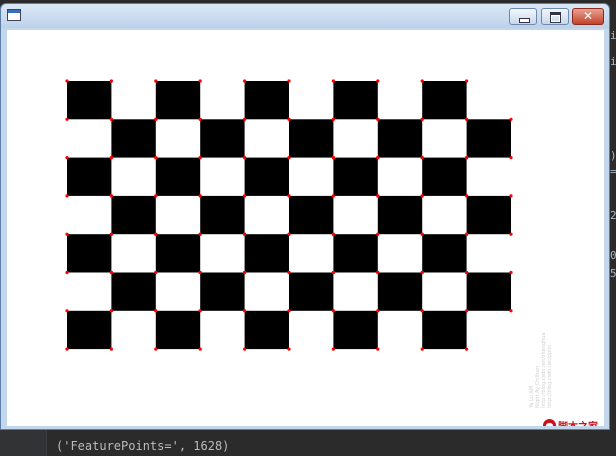  What do you see at coordinates (549, 422) in the screenshot?
I see `logo-icon` at bounding box center [549, 422].